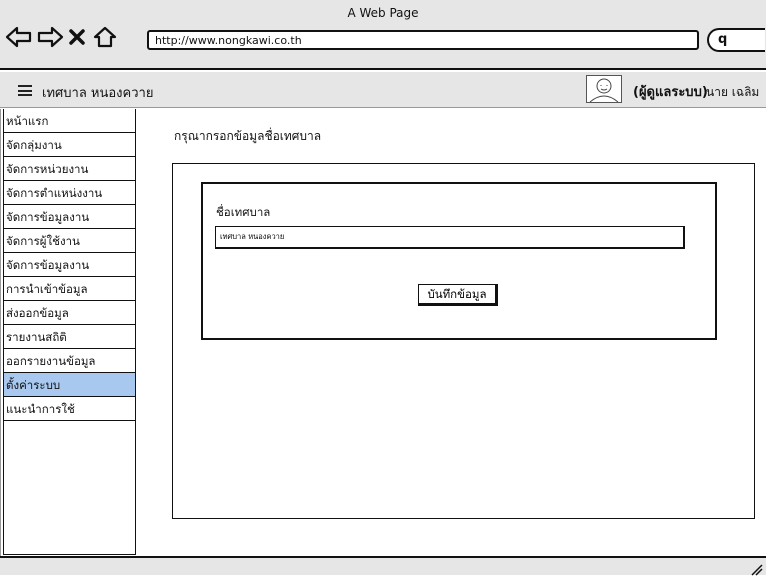 This screenshot has height=580, width=766. Describe the element at coordinates (670, 92) in the screenshot. I see `user-role: (ผู้ดูแลระบบ)` at that location.